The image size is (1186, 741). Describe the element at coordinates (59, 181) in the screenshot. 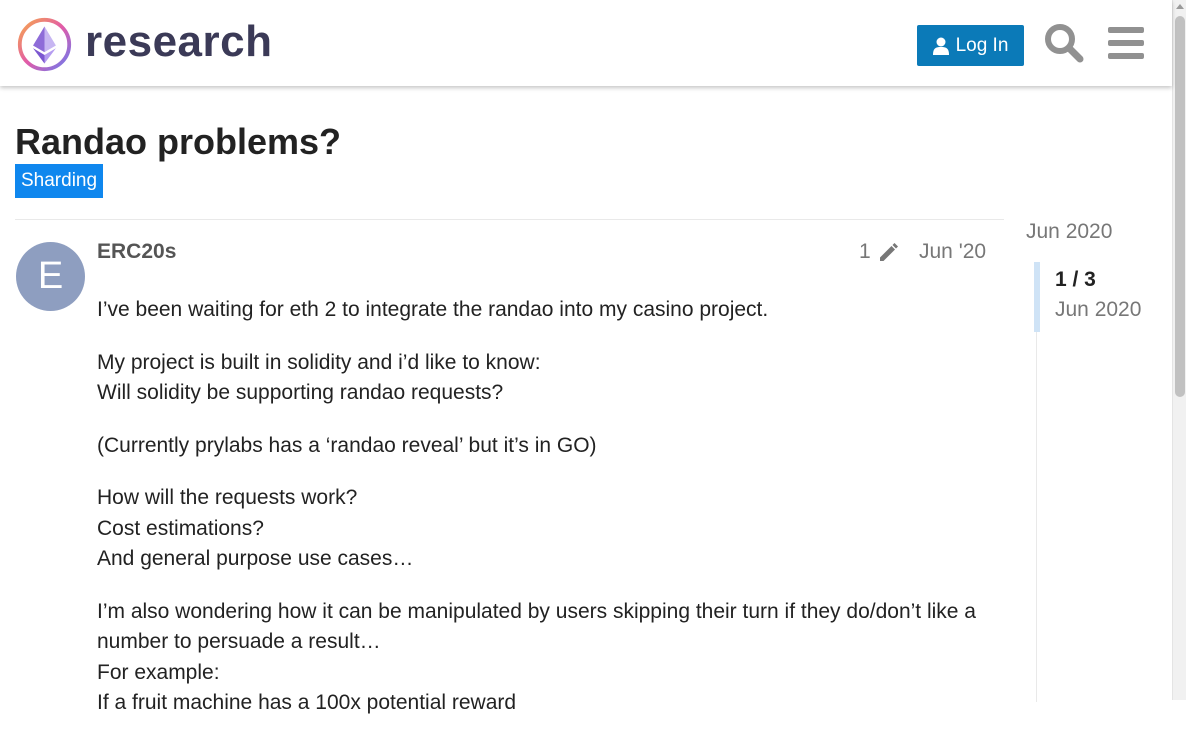

I see `category-badge: Sharding` at that location.